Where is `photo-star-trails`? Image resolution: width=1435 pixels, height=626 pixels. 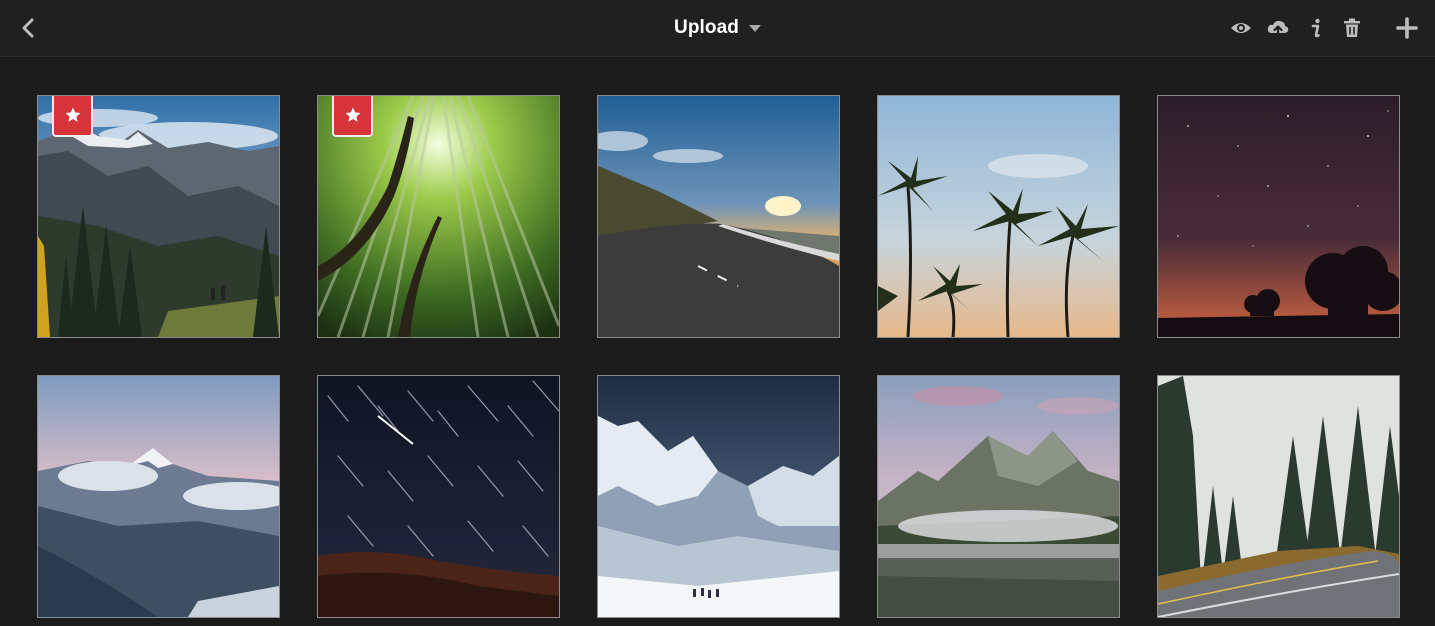 photo-star-trails is located at coordinates (438, 496).